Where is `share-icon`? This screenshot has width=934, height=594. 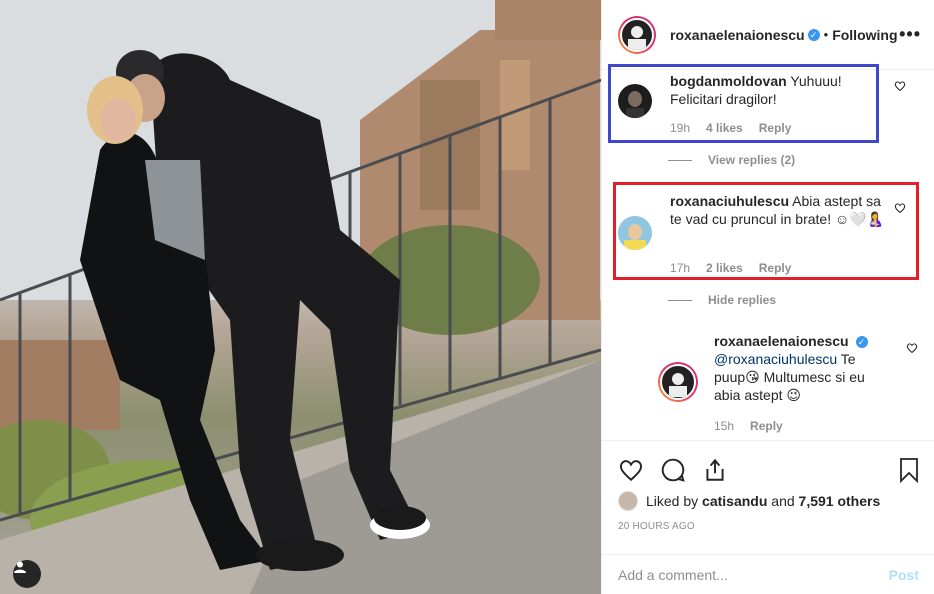
share-icon is located at coordinates (715, 470).